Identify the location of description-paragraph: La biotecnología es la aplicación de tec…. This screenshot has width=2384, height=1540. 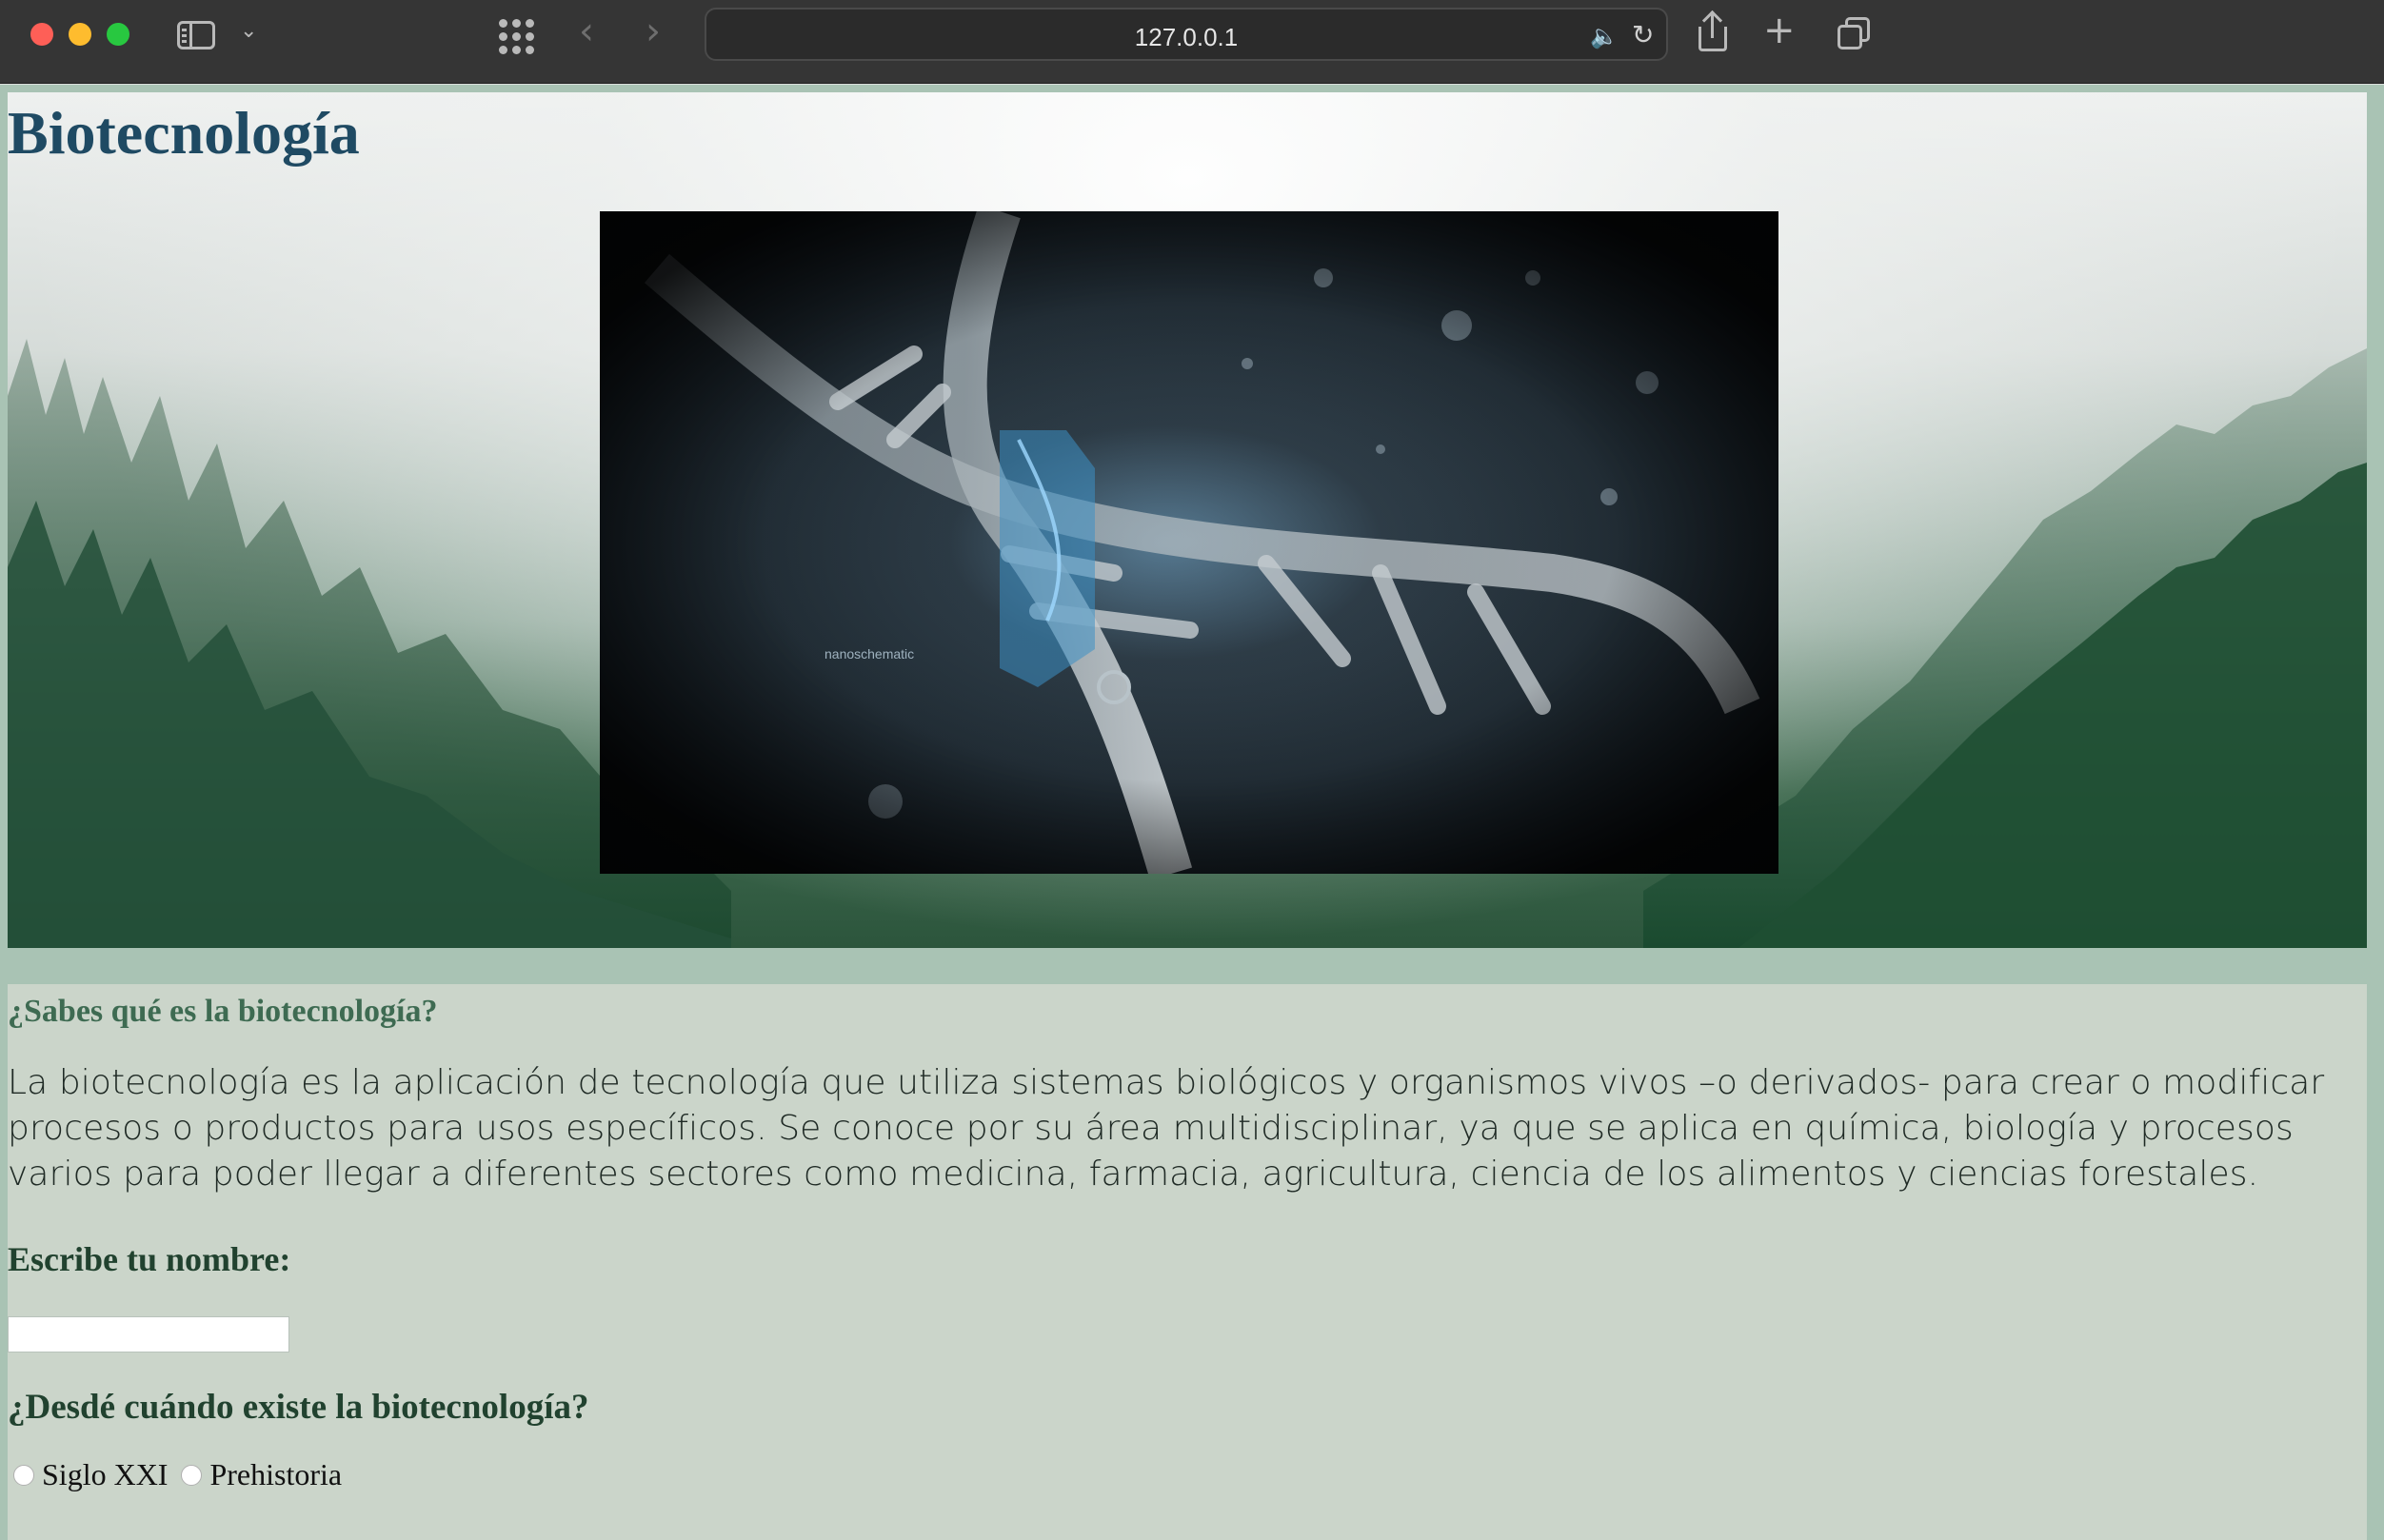
(1167, 1128).